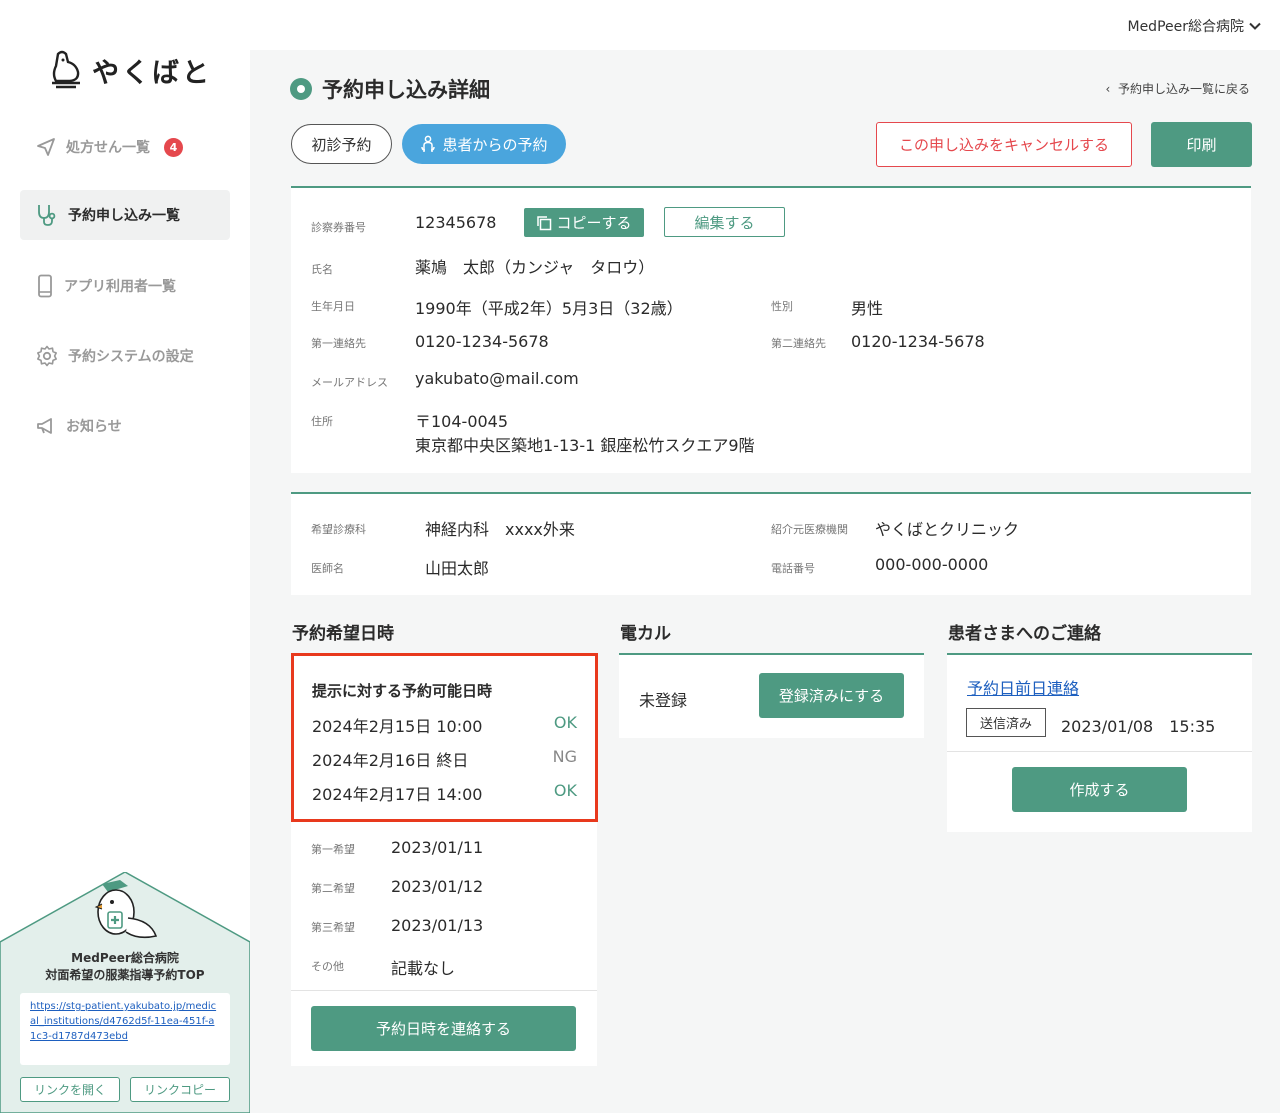 The image size is (1280, 1113). I want to click on pref-value: 2023/01/12, so click(437, 886).